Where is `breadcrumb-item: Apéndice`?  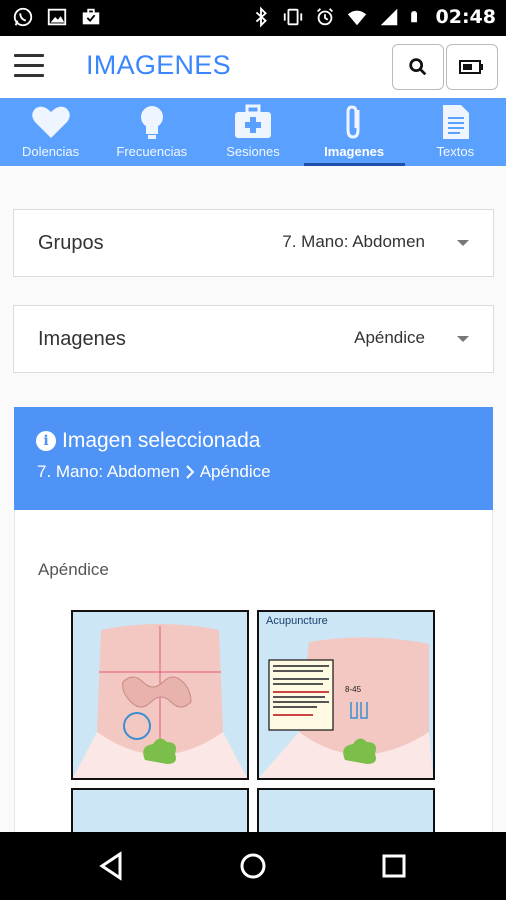 breadcrumb-item: Apéndice is located at coordinates (235, 471).